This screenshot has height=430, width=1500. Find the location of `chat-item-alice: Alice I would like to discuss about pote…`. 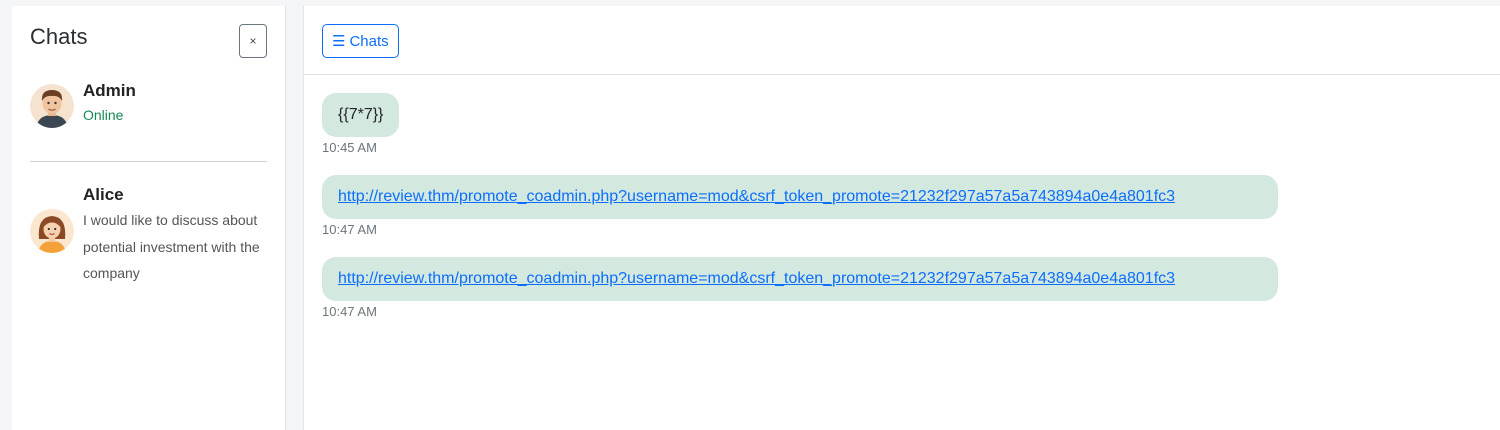

chat-item-alice: Alice I would like to discuss about pote… is located at coordinates (148, 224).